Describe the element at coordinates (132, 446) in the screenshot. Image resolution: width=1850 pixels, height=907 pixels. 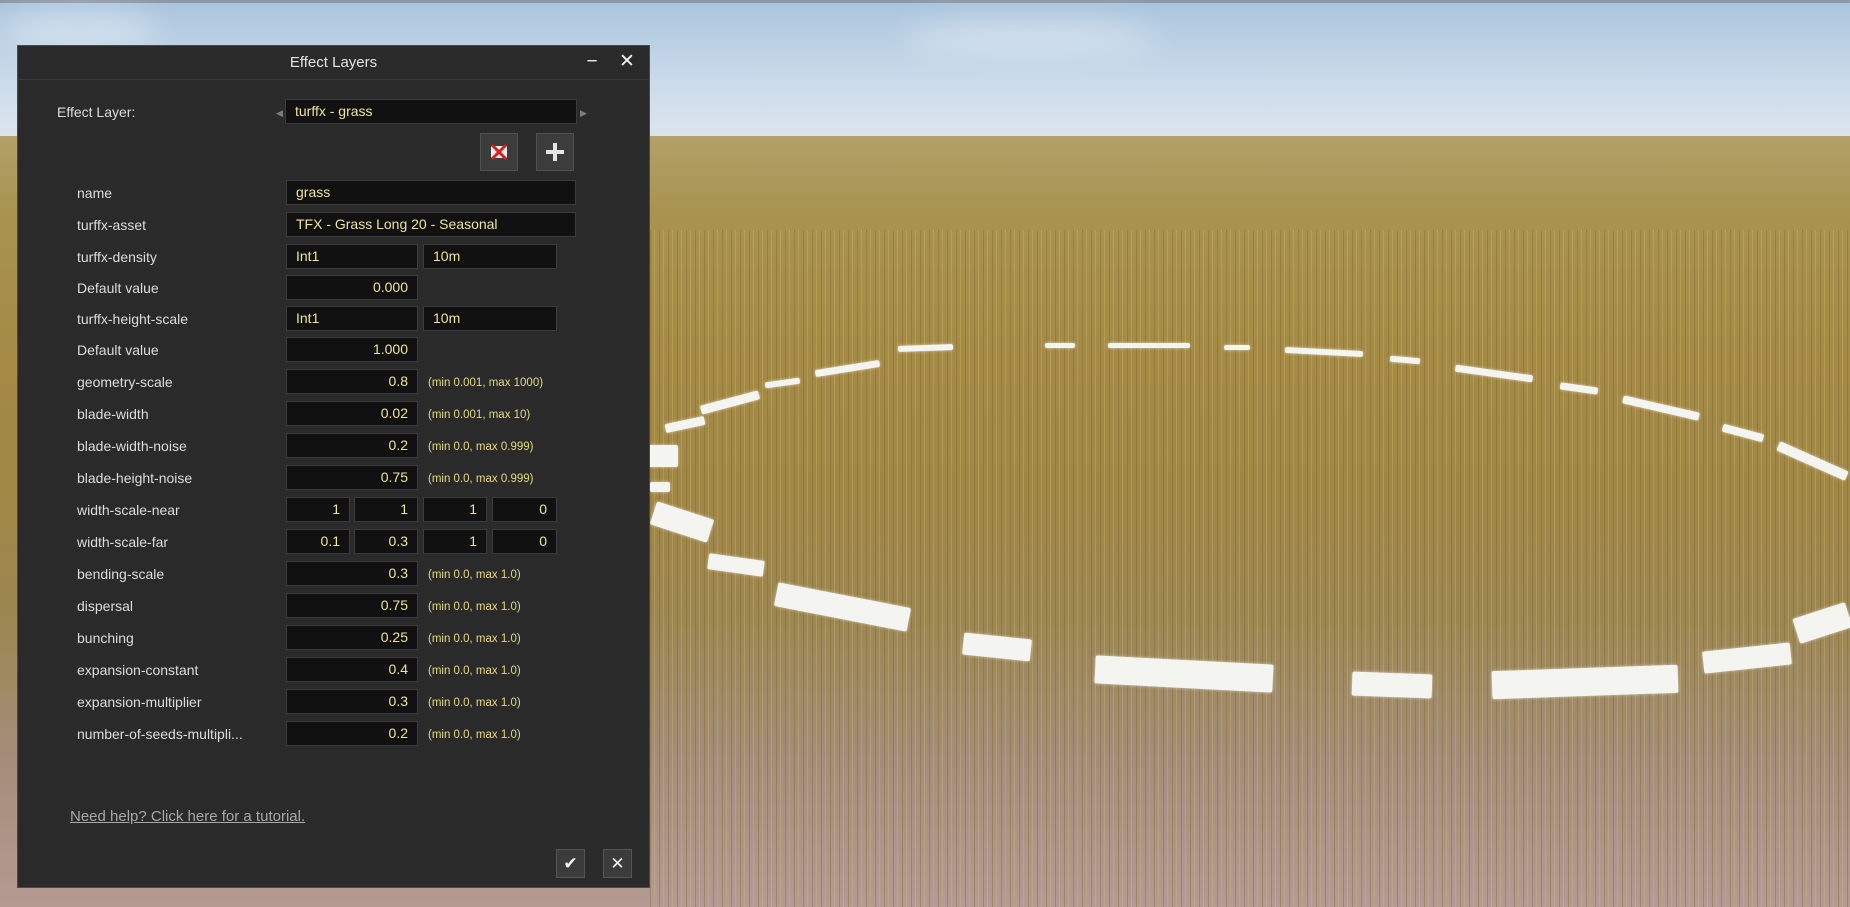
I see `blade-width-noise-label: blade-width-noise` at that location.